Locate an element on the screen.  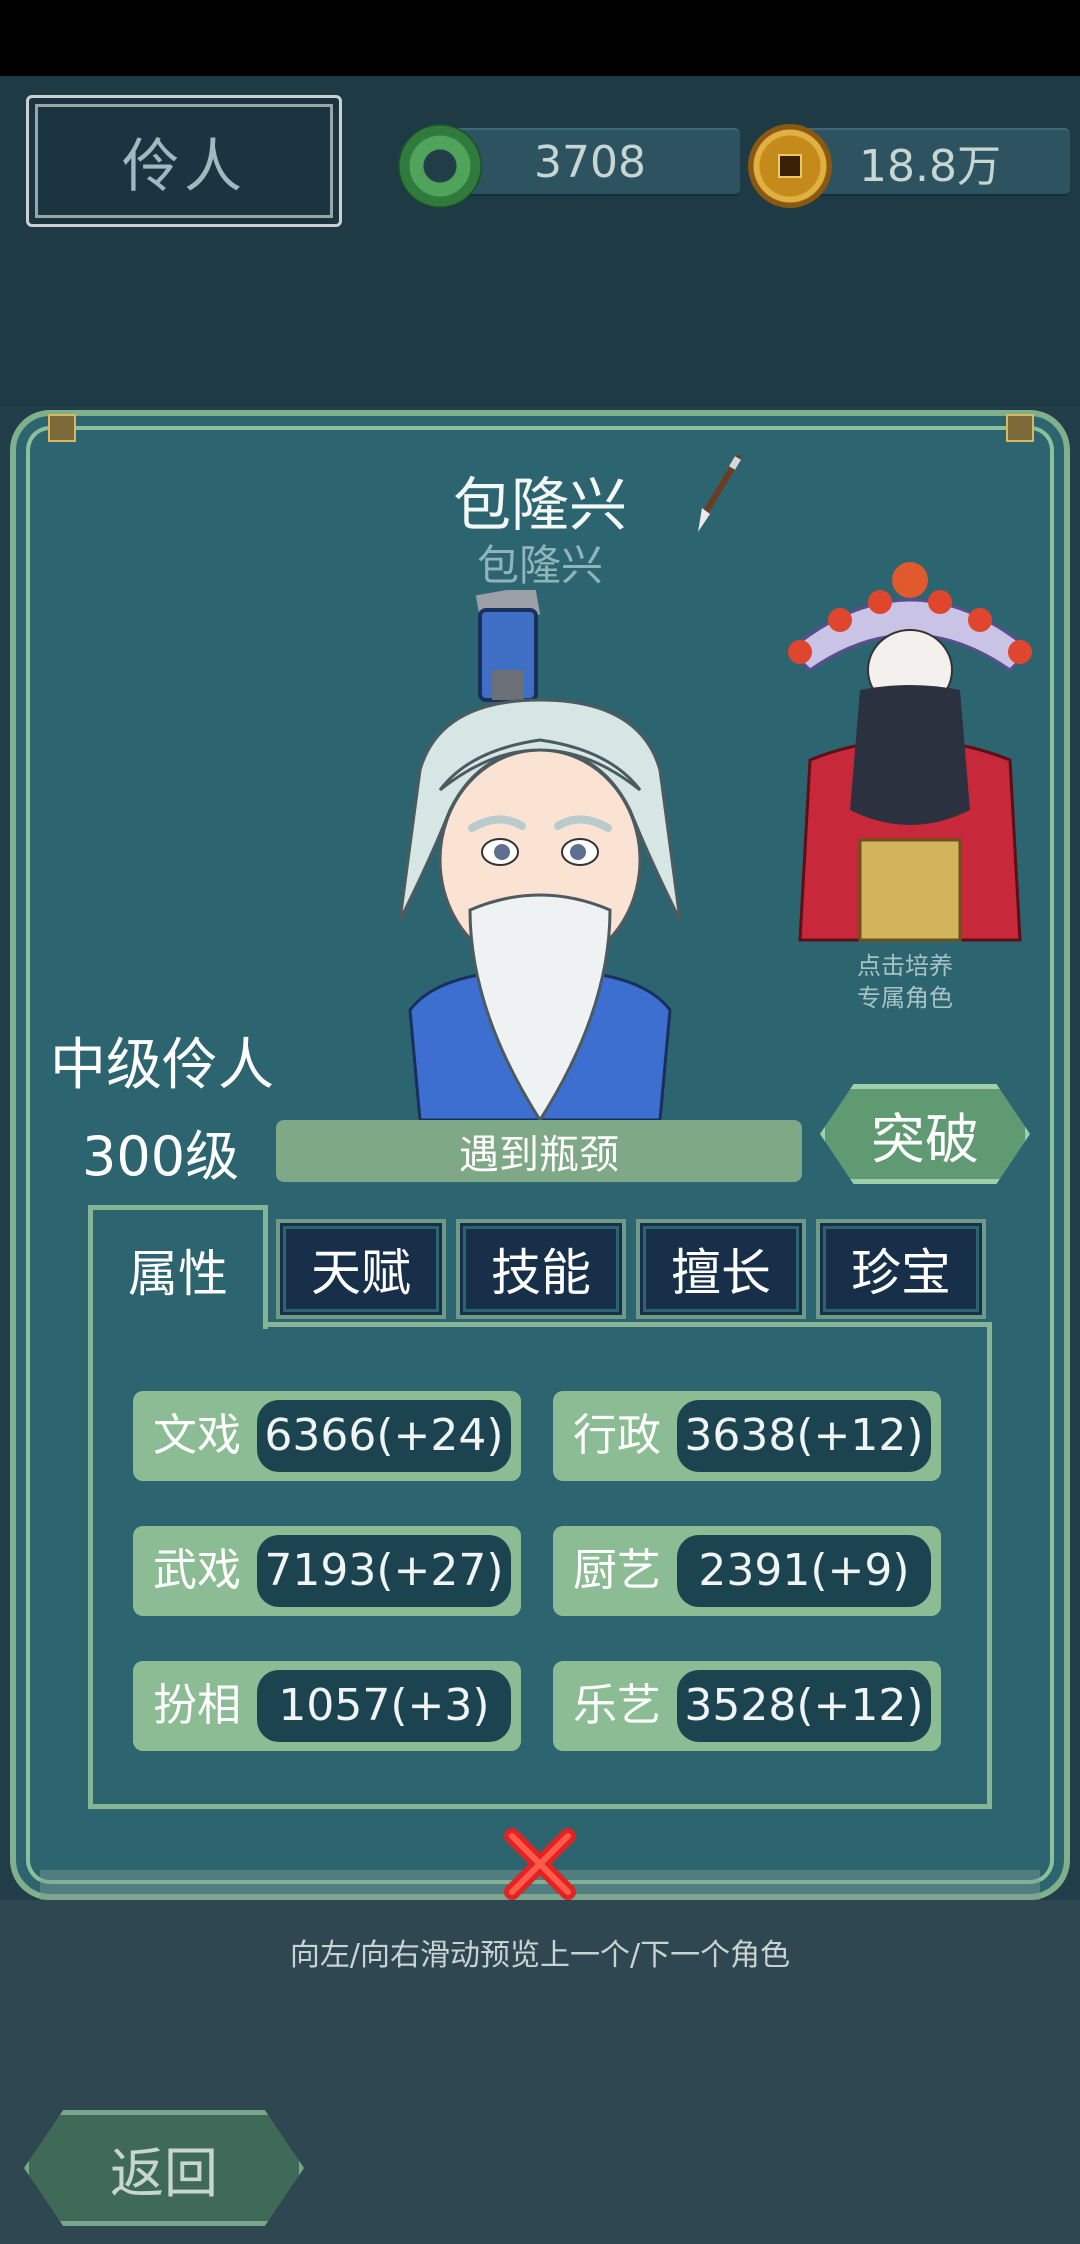
stat-row: 扮相 1057(+3) is located at coordinates (327, 1706).